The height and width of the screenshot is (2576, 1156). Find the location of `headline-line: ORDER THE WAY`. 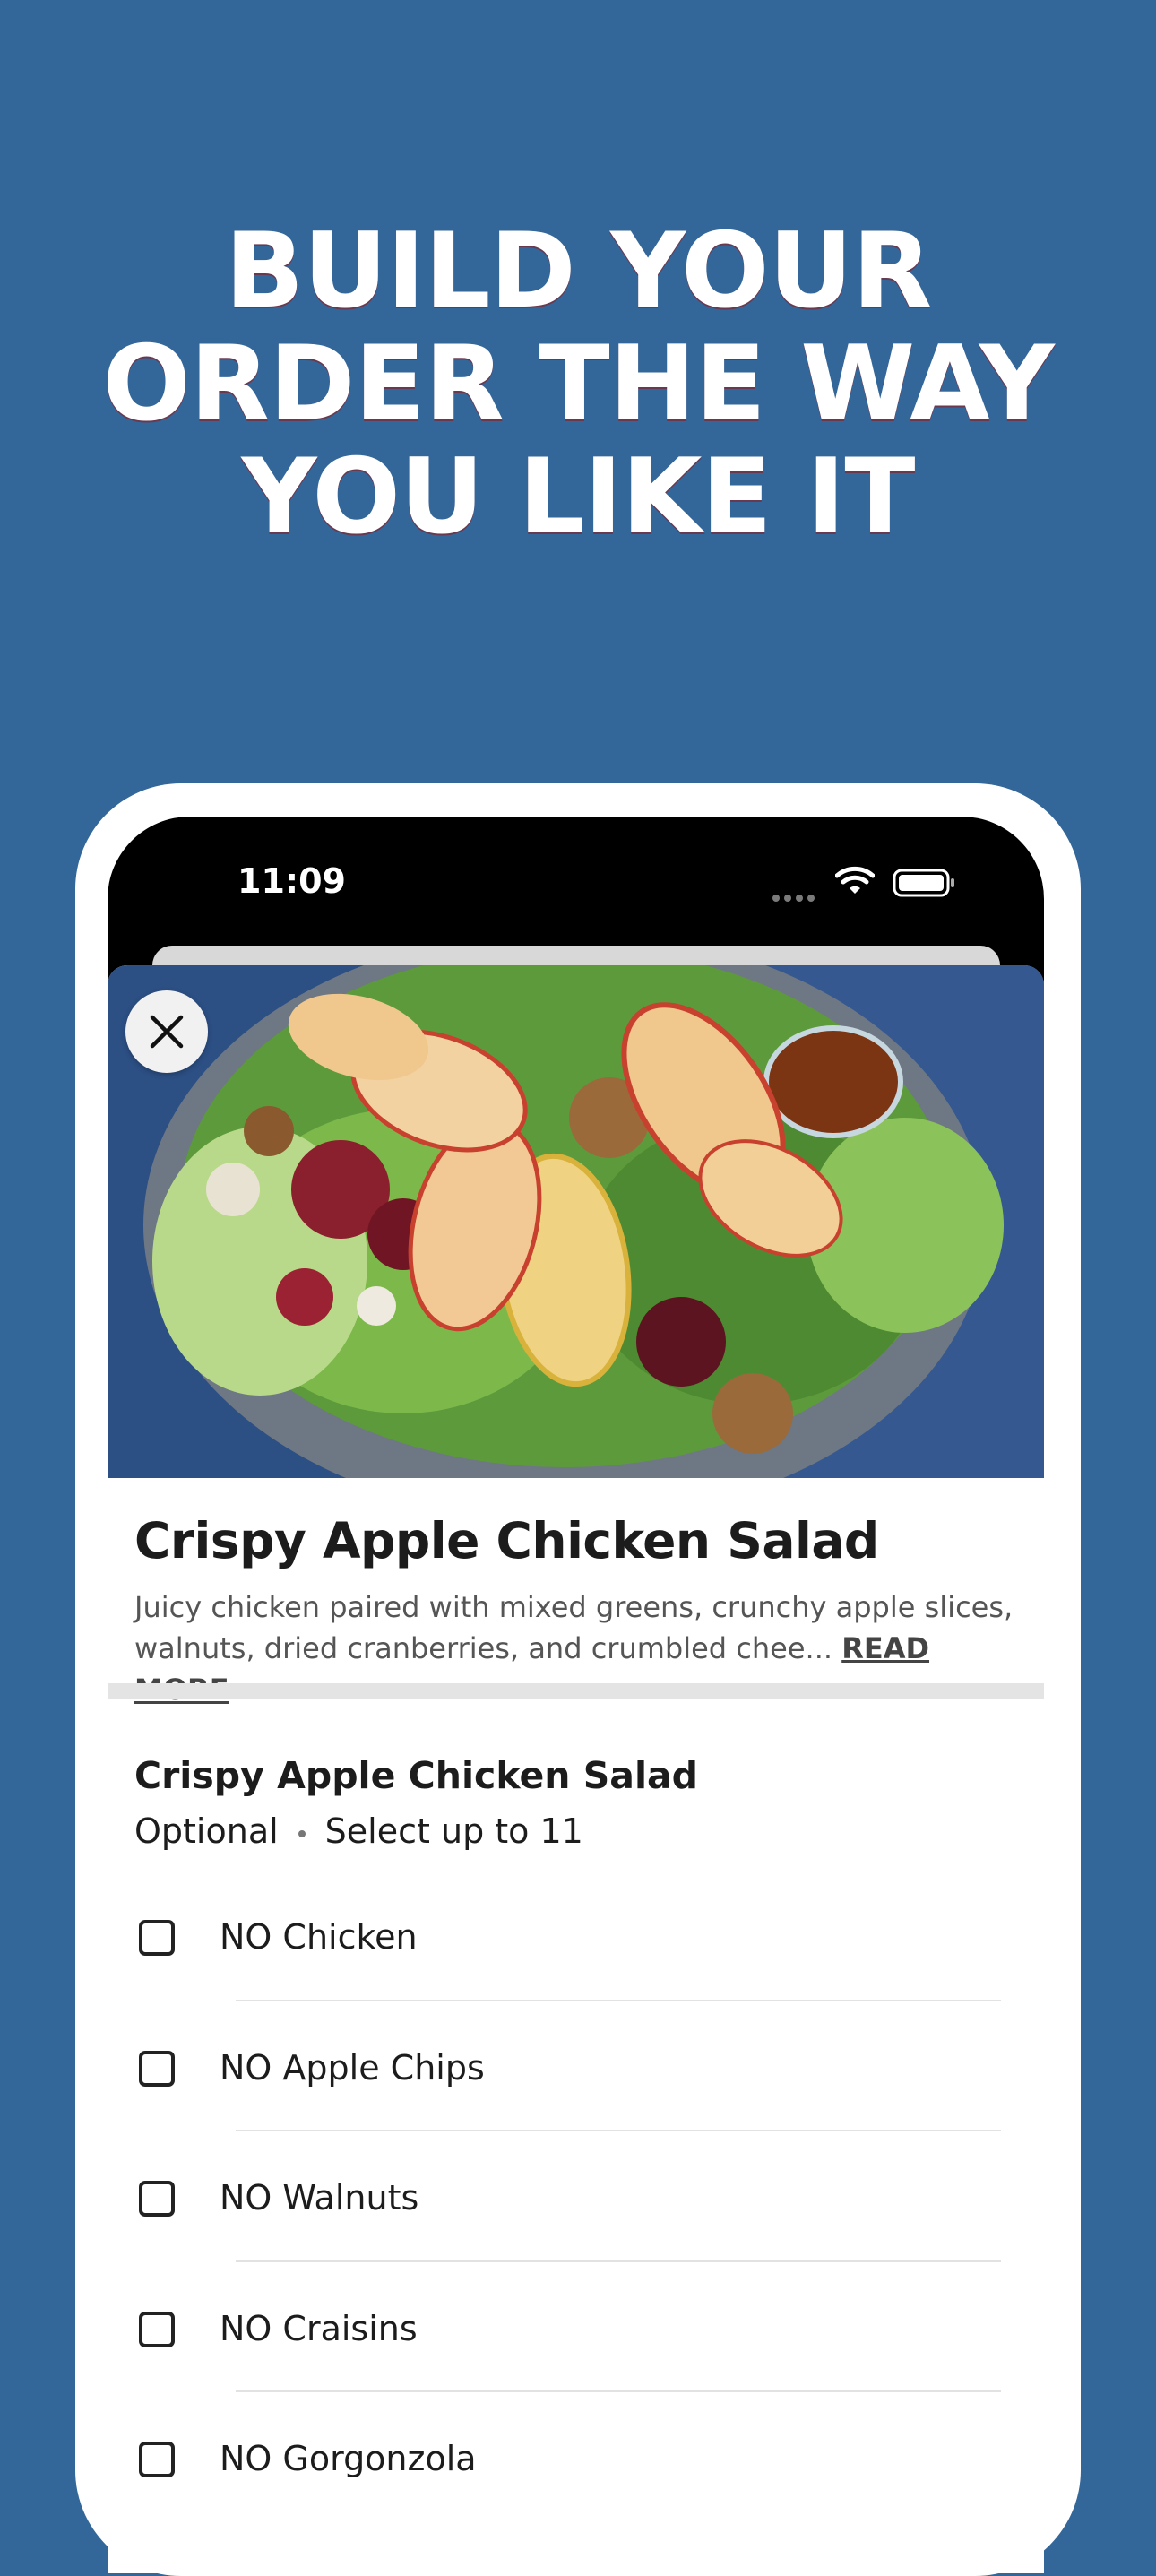

headline-line: ORDER THE WAY is located at coordinates (578, 384).